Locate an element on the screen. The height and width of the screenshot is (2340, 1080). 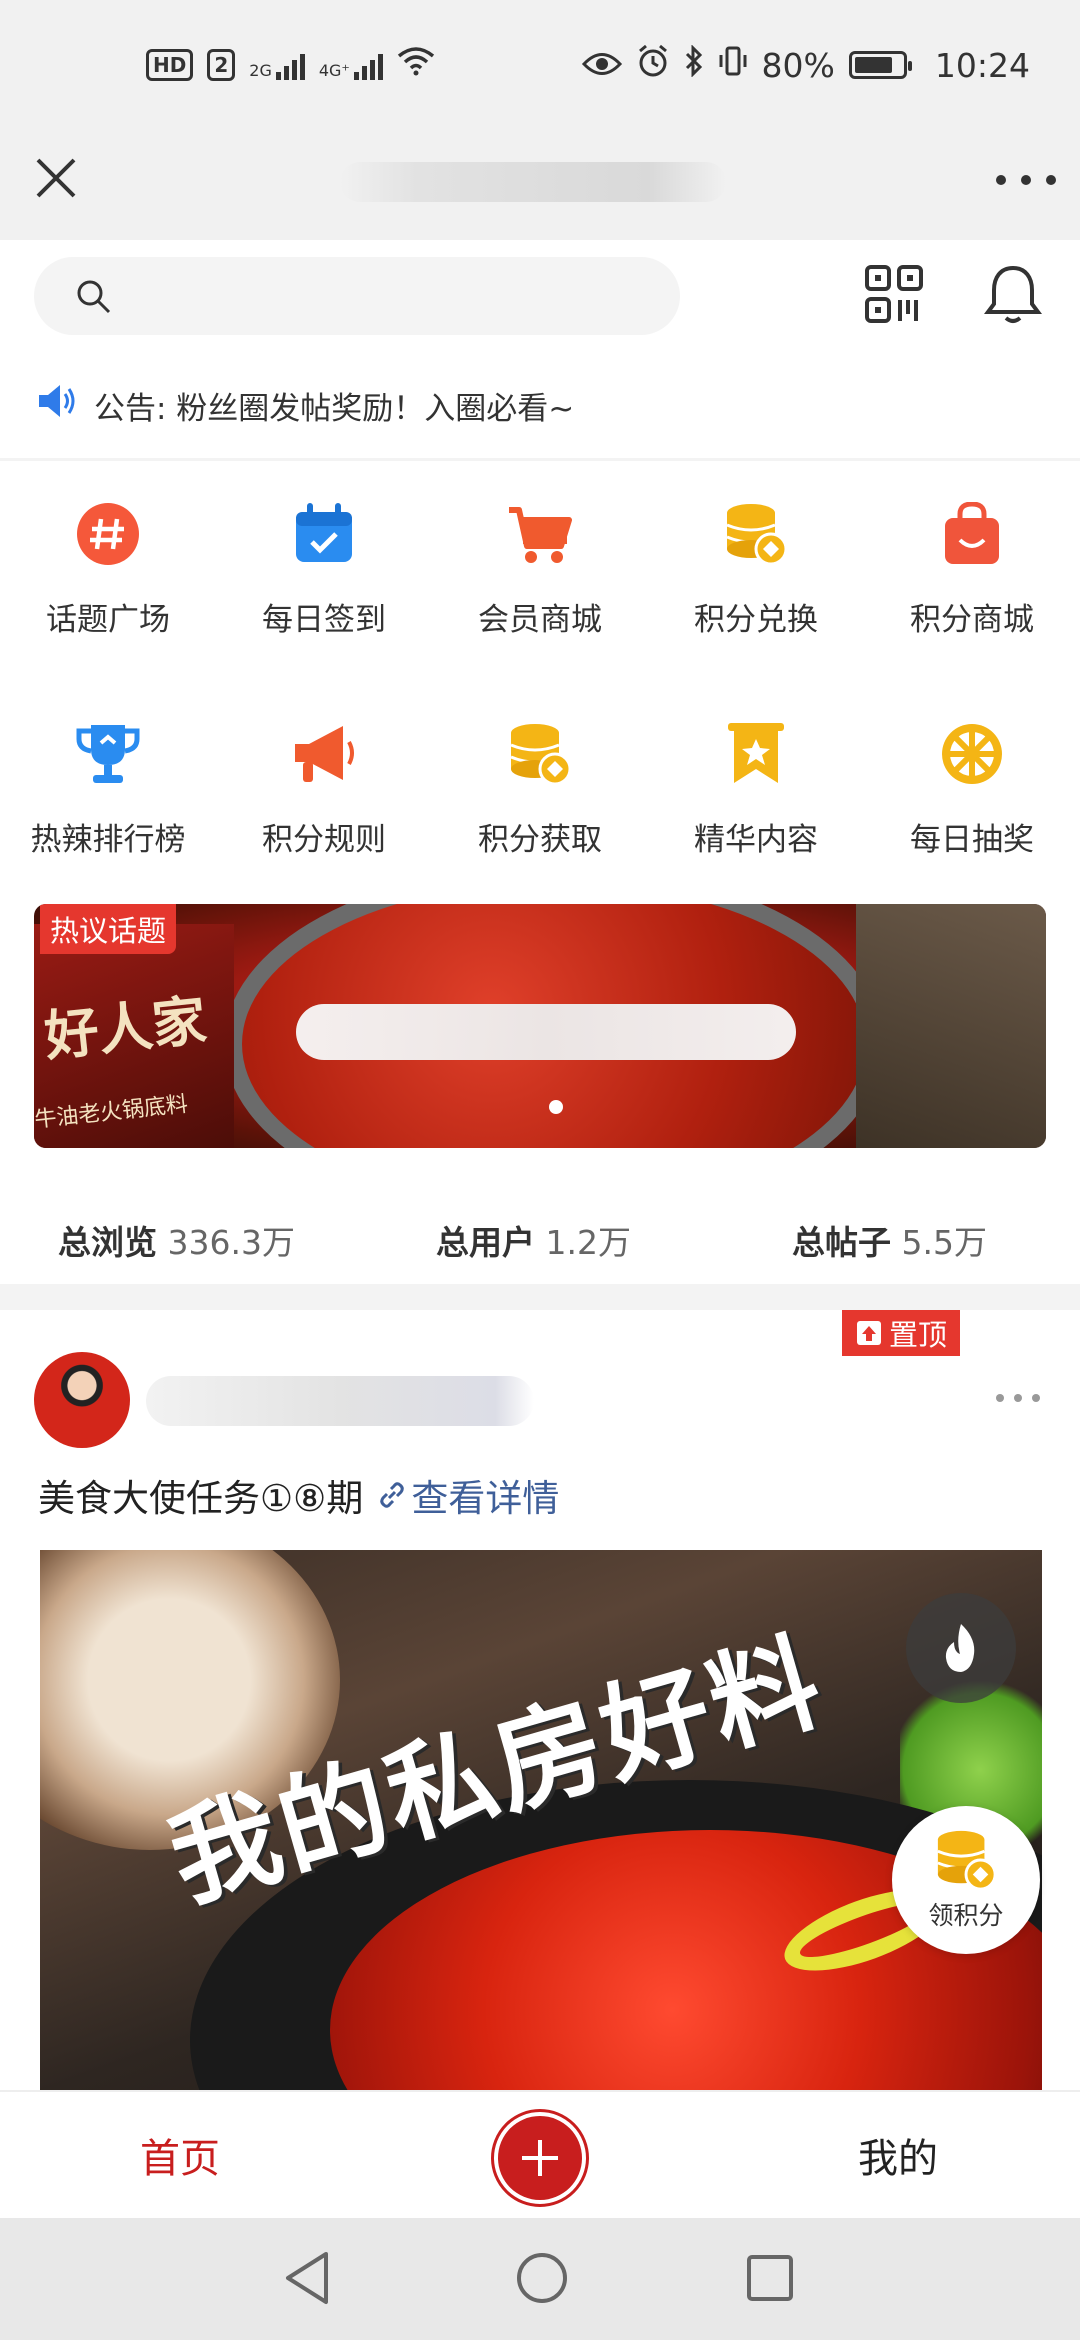
stat-users: 总用户 1.2万 is located at coordinates (533, 1242).